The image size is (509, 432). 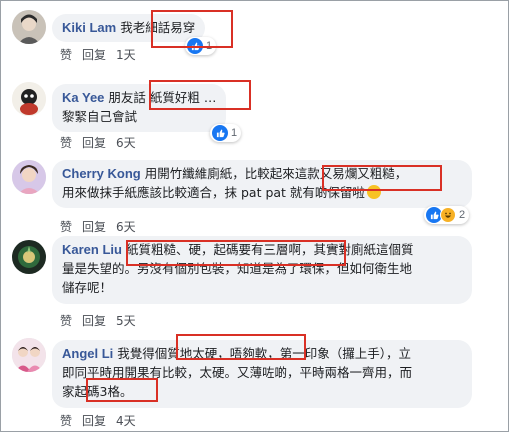 I want to click on commenter-name: Ka Yee, so click(x=83, y=97).